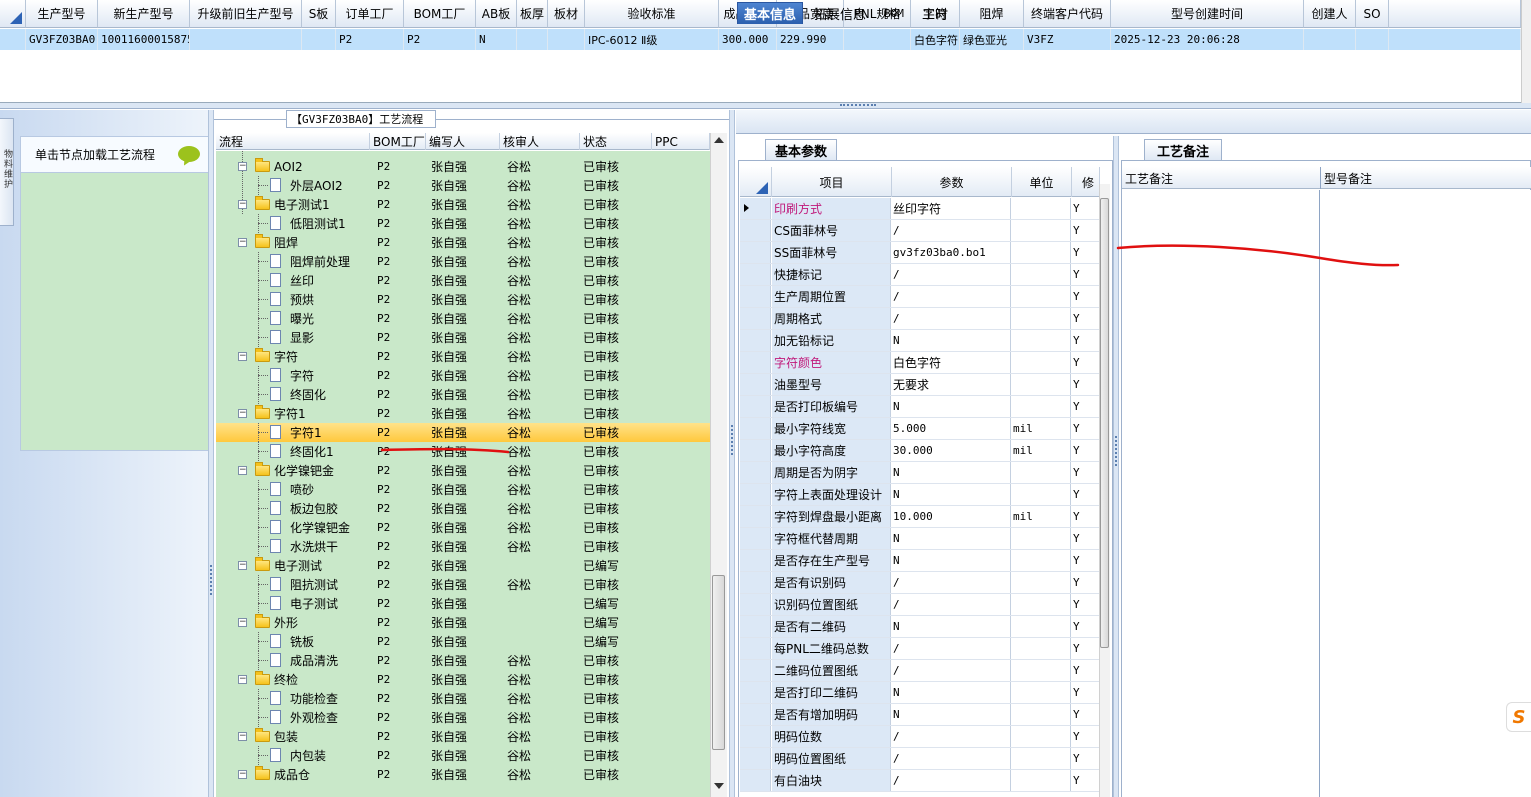  I want to click on floating-widget-icon: S, so click(1518, 717).